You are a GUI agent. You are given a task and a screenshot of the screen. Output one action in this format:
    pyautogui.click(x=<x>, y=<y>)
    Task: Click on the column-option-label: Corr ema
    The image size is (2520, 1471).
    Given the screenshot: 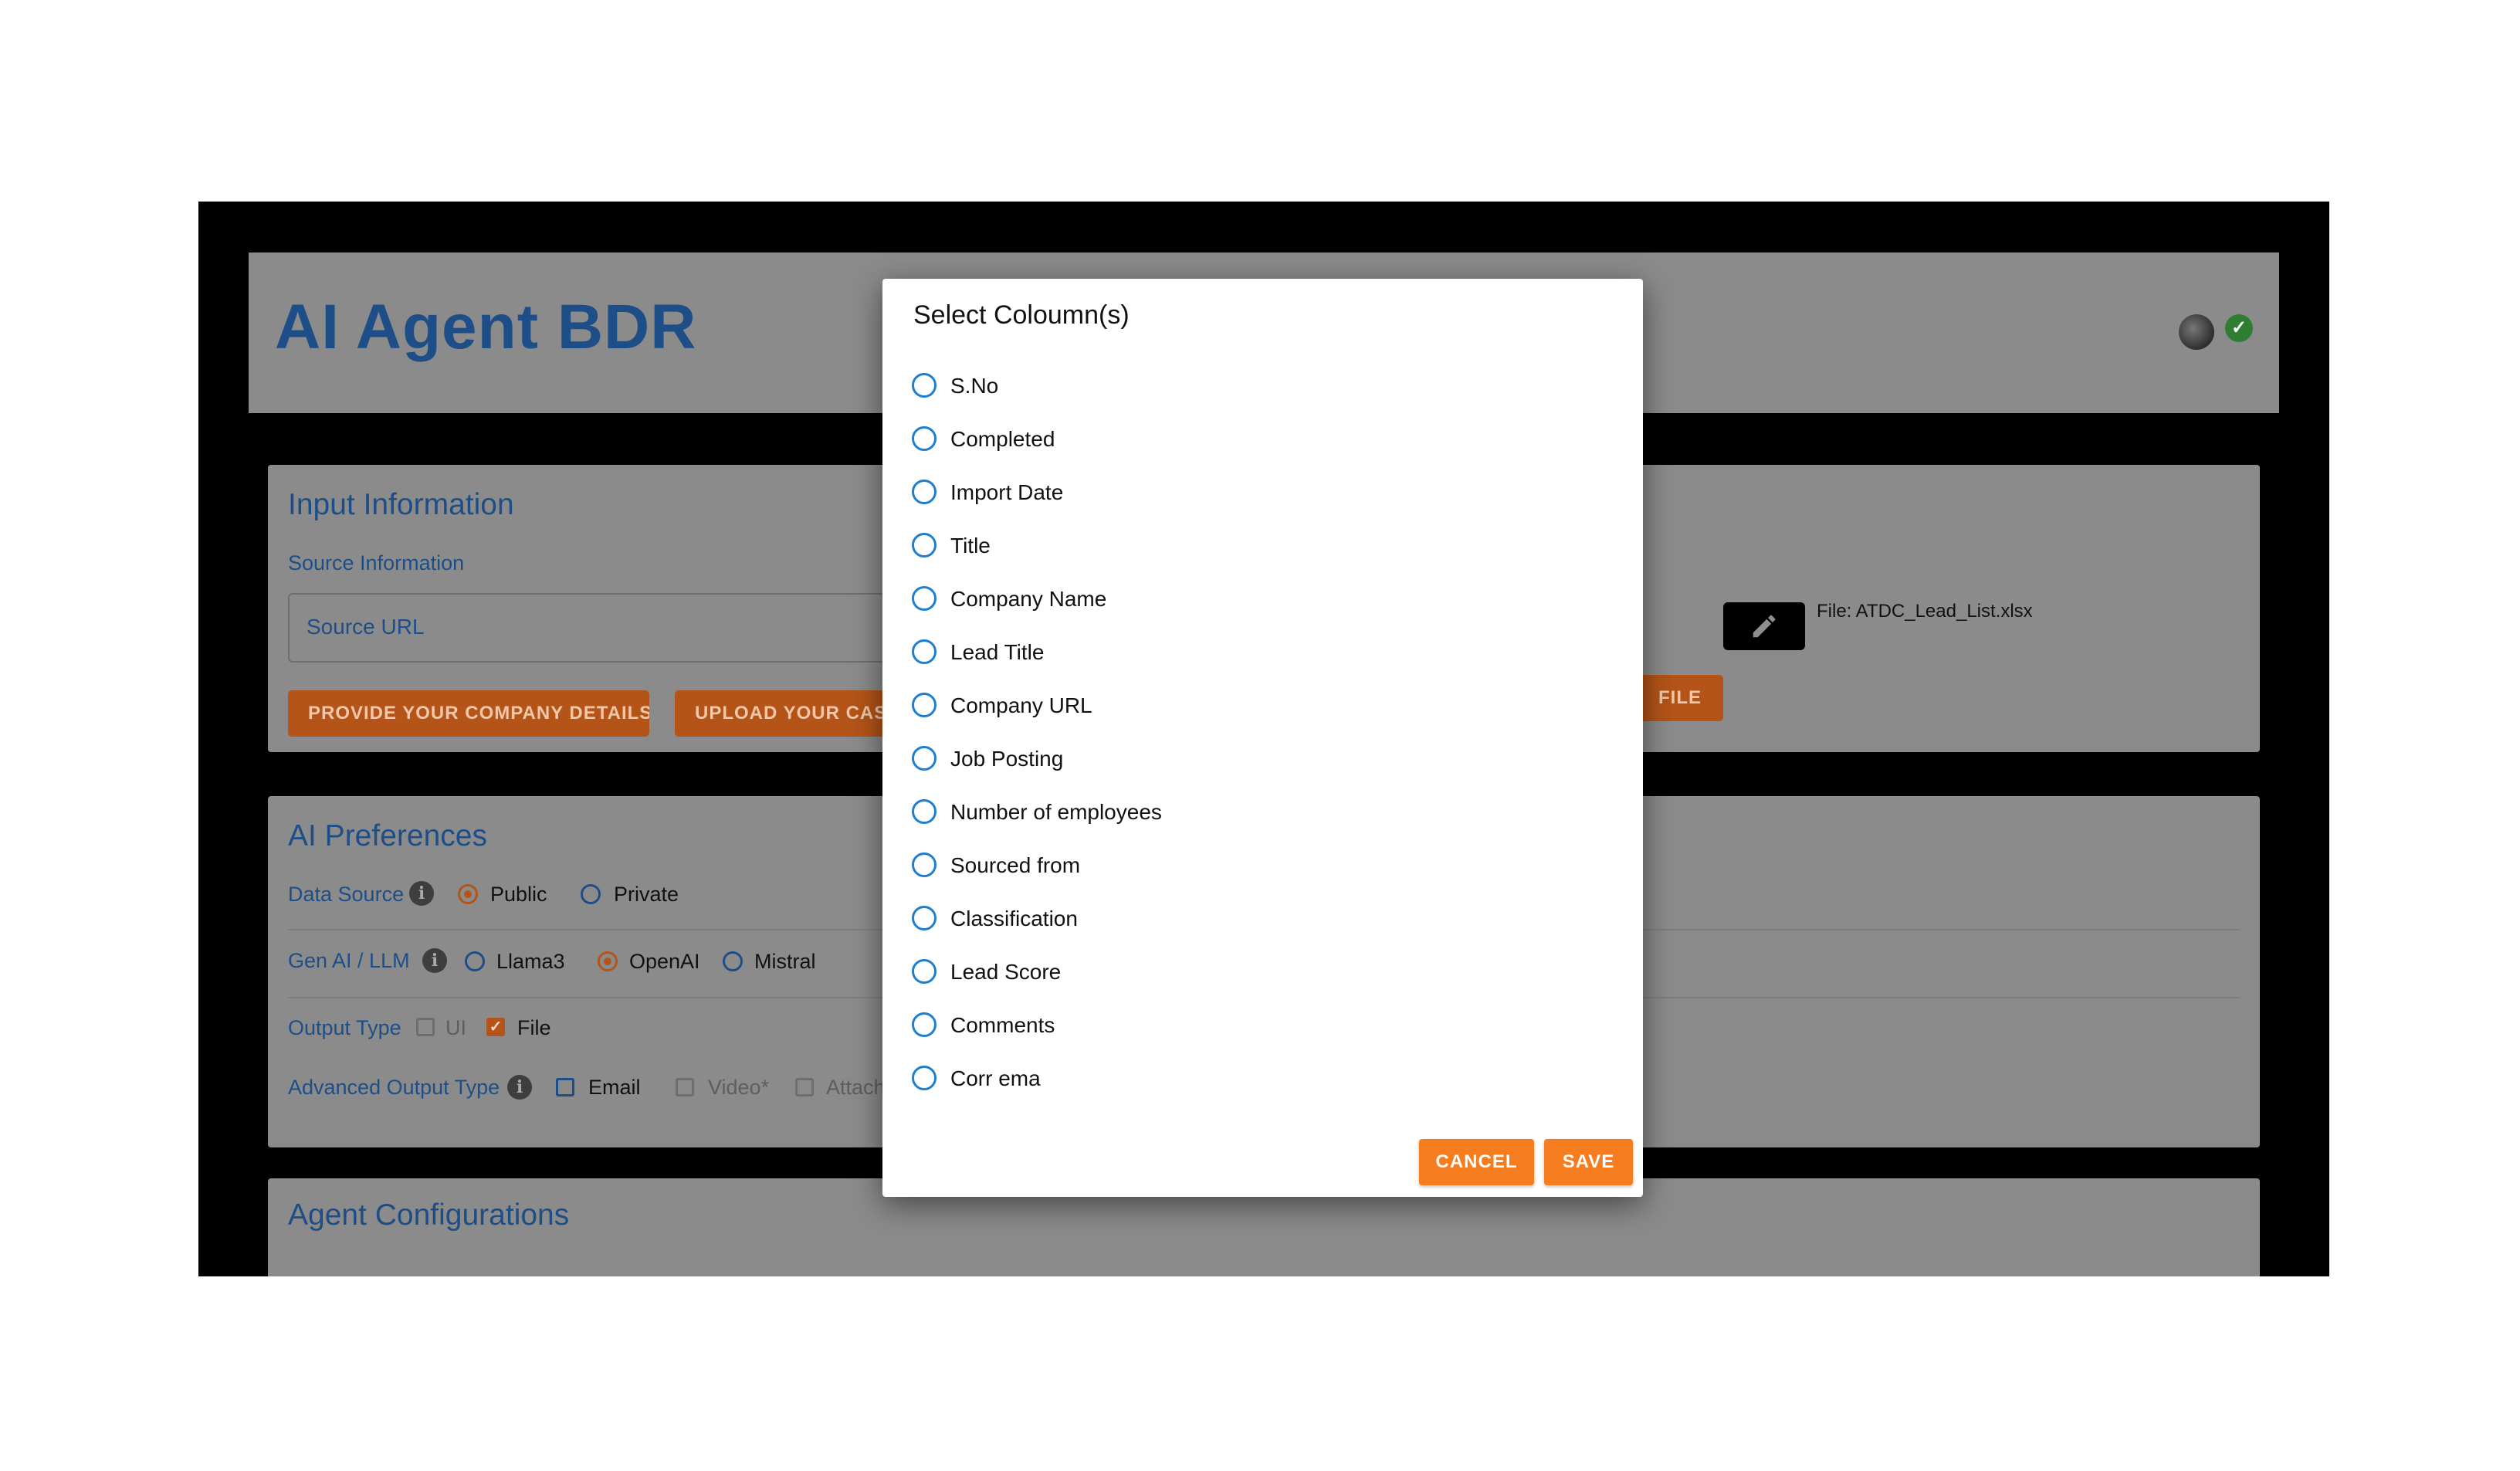 What is the action you would take?
    pyautogui.click(x=995, y=1078)
    